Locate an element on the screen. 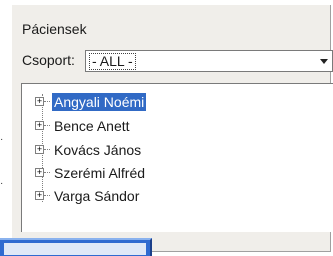 The height and width of the screenshot is (256, 333). tree-item-label: Angyali Noémi is located at coordinates (99, 102).